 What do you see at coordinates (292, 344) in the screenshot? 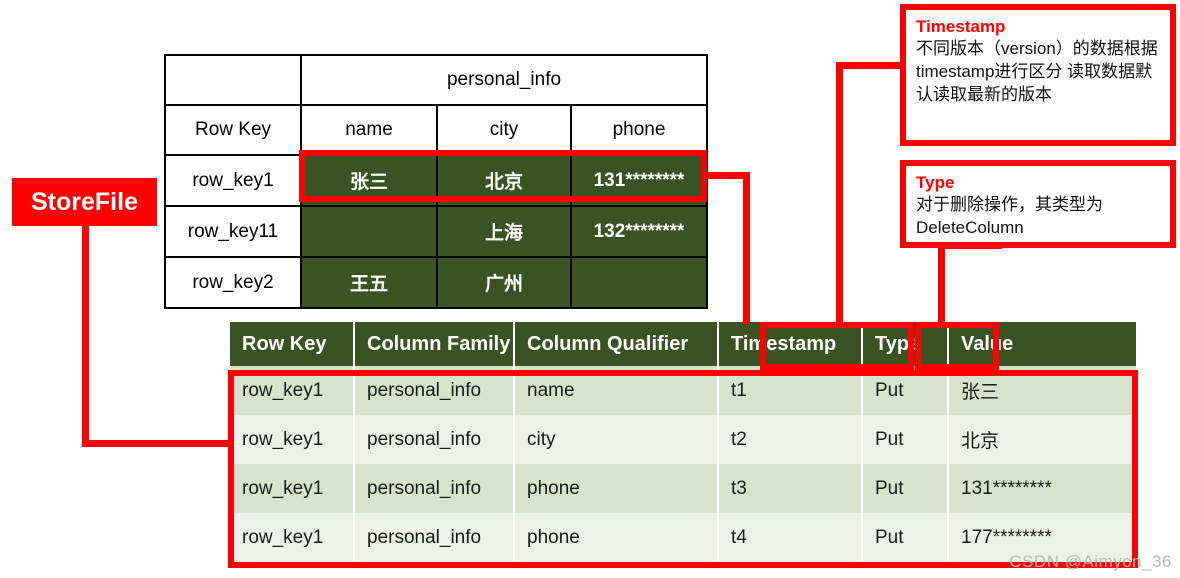
I see `bottom-header-row-key: Row Key` at bounding box center [292, 344].